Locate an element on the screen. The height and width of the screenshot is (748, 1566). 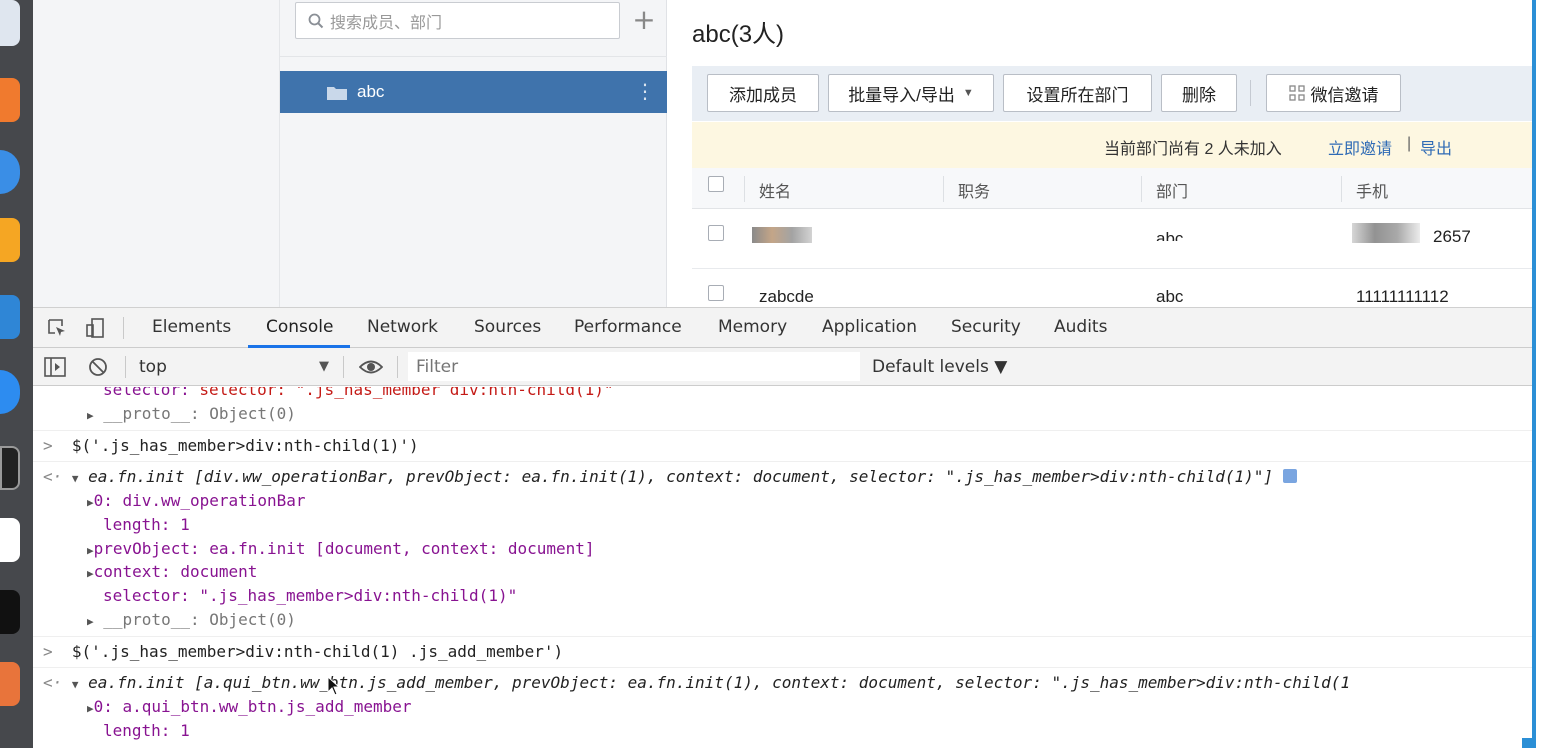
console-toolbar: top ▼ Default levels ▼ is located at coordinates (782, 367).